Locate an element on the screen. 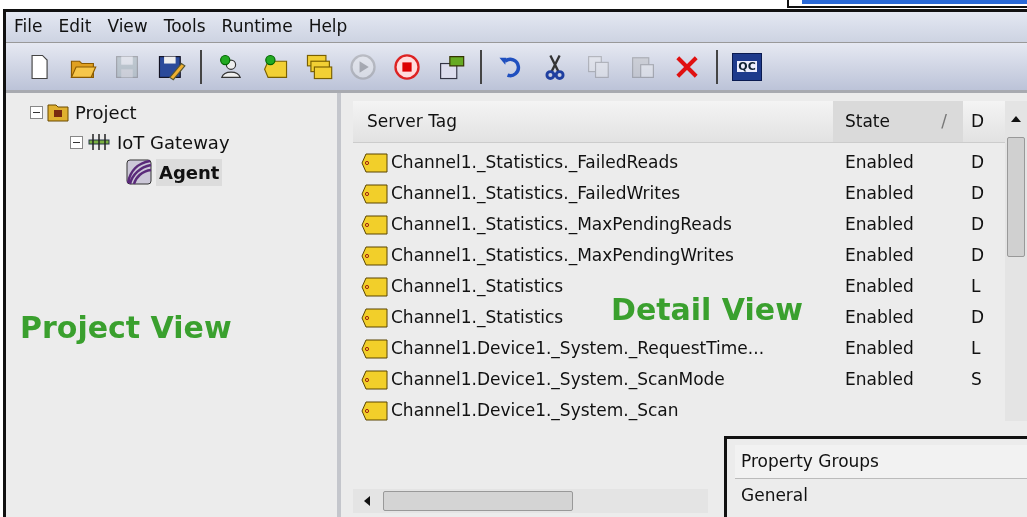  stop-icon is located at coordinates (407, 66).